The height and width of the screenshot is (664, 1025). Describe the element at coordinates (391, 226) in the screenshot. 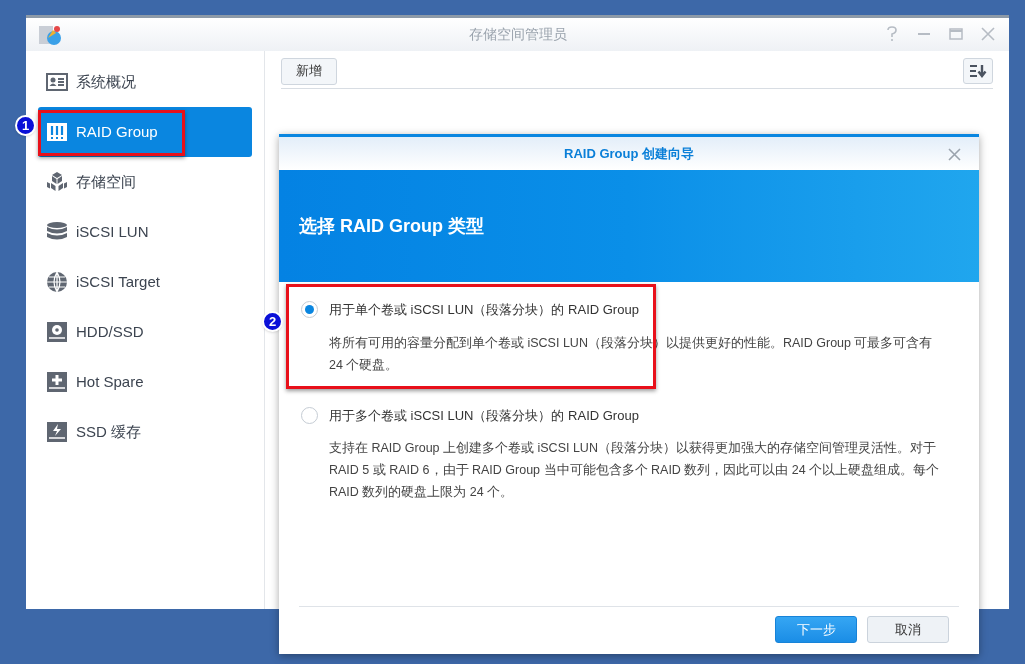

I see `dialog-heading: 选择 RAID Group 类型` at that location.